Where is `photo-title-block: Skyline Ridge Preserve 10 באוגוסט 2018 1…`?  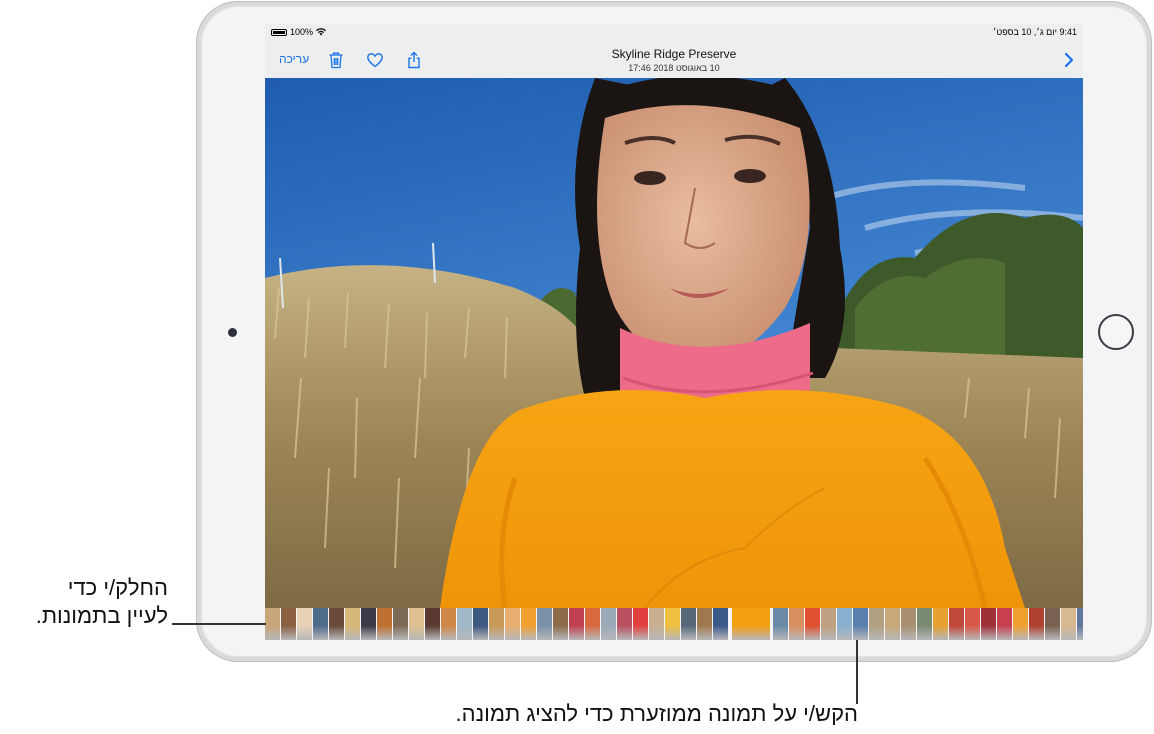
photo-title-block: Skyline Ridge Preserve 10 באוגוסט 2018 1… is located at coordinates (674, 60).